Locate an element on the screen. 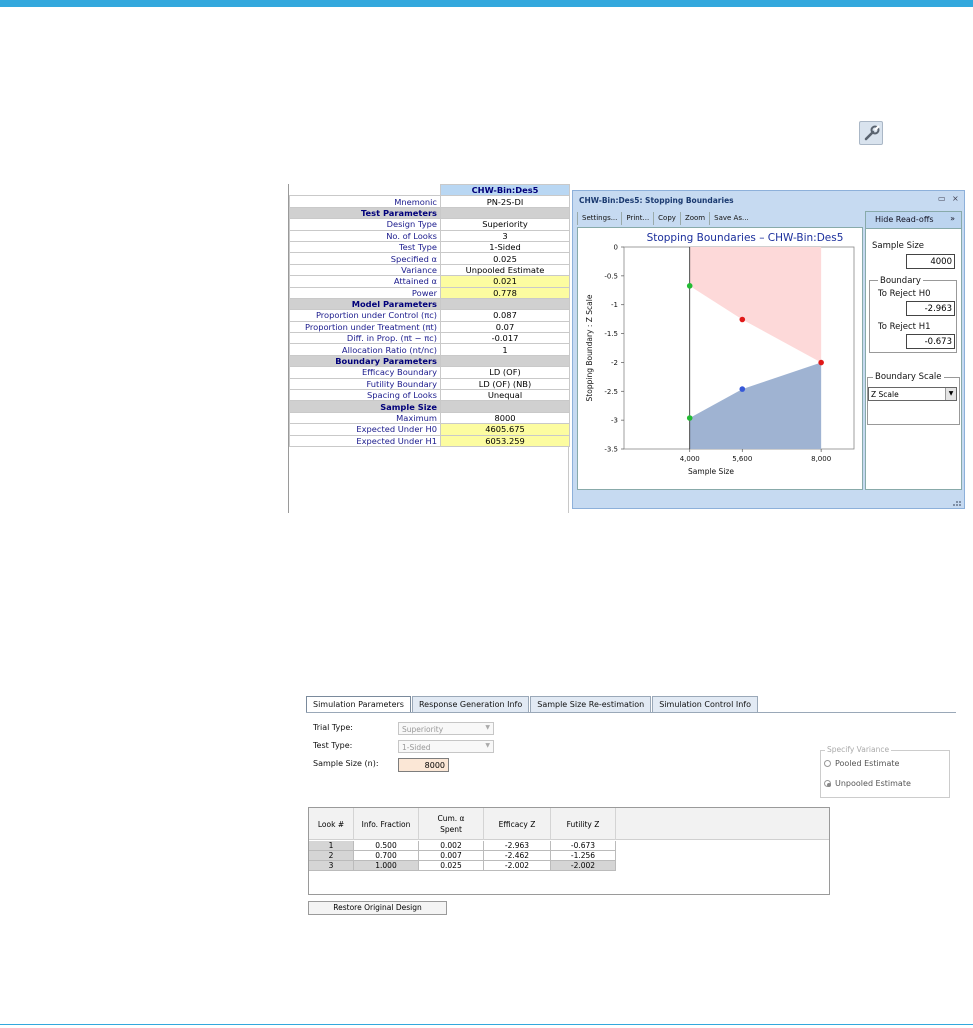  zoom-button: Zoom is located at coordinates (694, 218).